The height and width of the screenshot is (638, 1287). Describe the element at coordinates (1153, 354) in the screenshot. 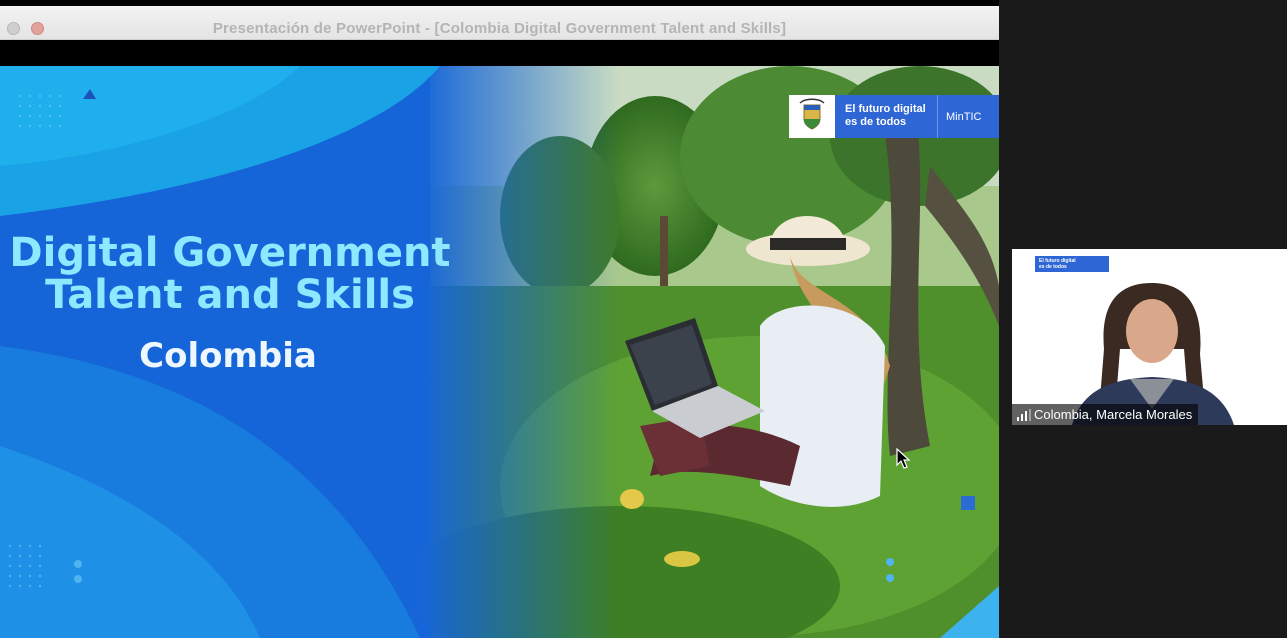

I see `participant-video` at that location.